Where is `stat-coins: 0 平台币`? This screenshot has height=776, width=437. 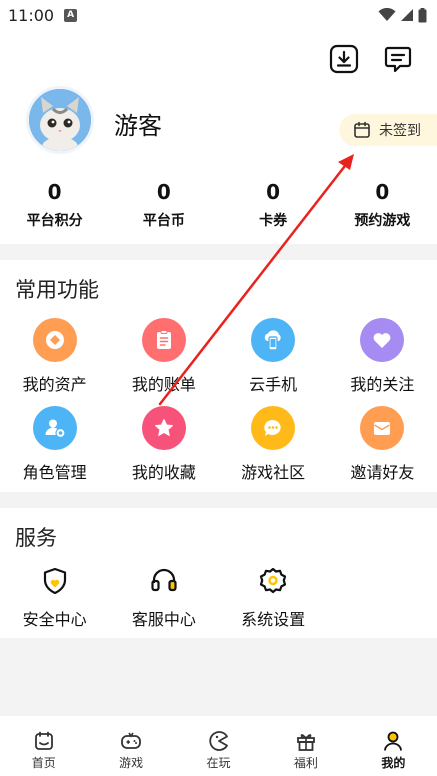 stat-coins: 0 平台币 is located at coordinates (163, 205).